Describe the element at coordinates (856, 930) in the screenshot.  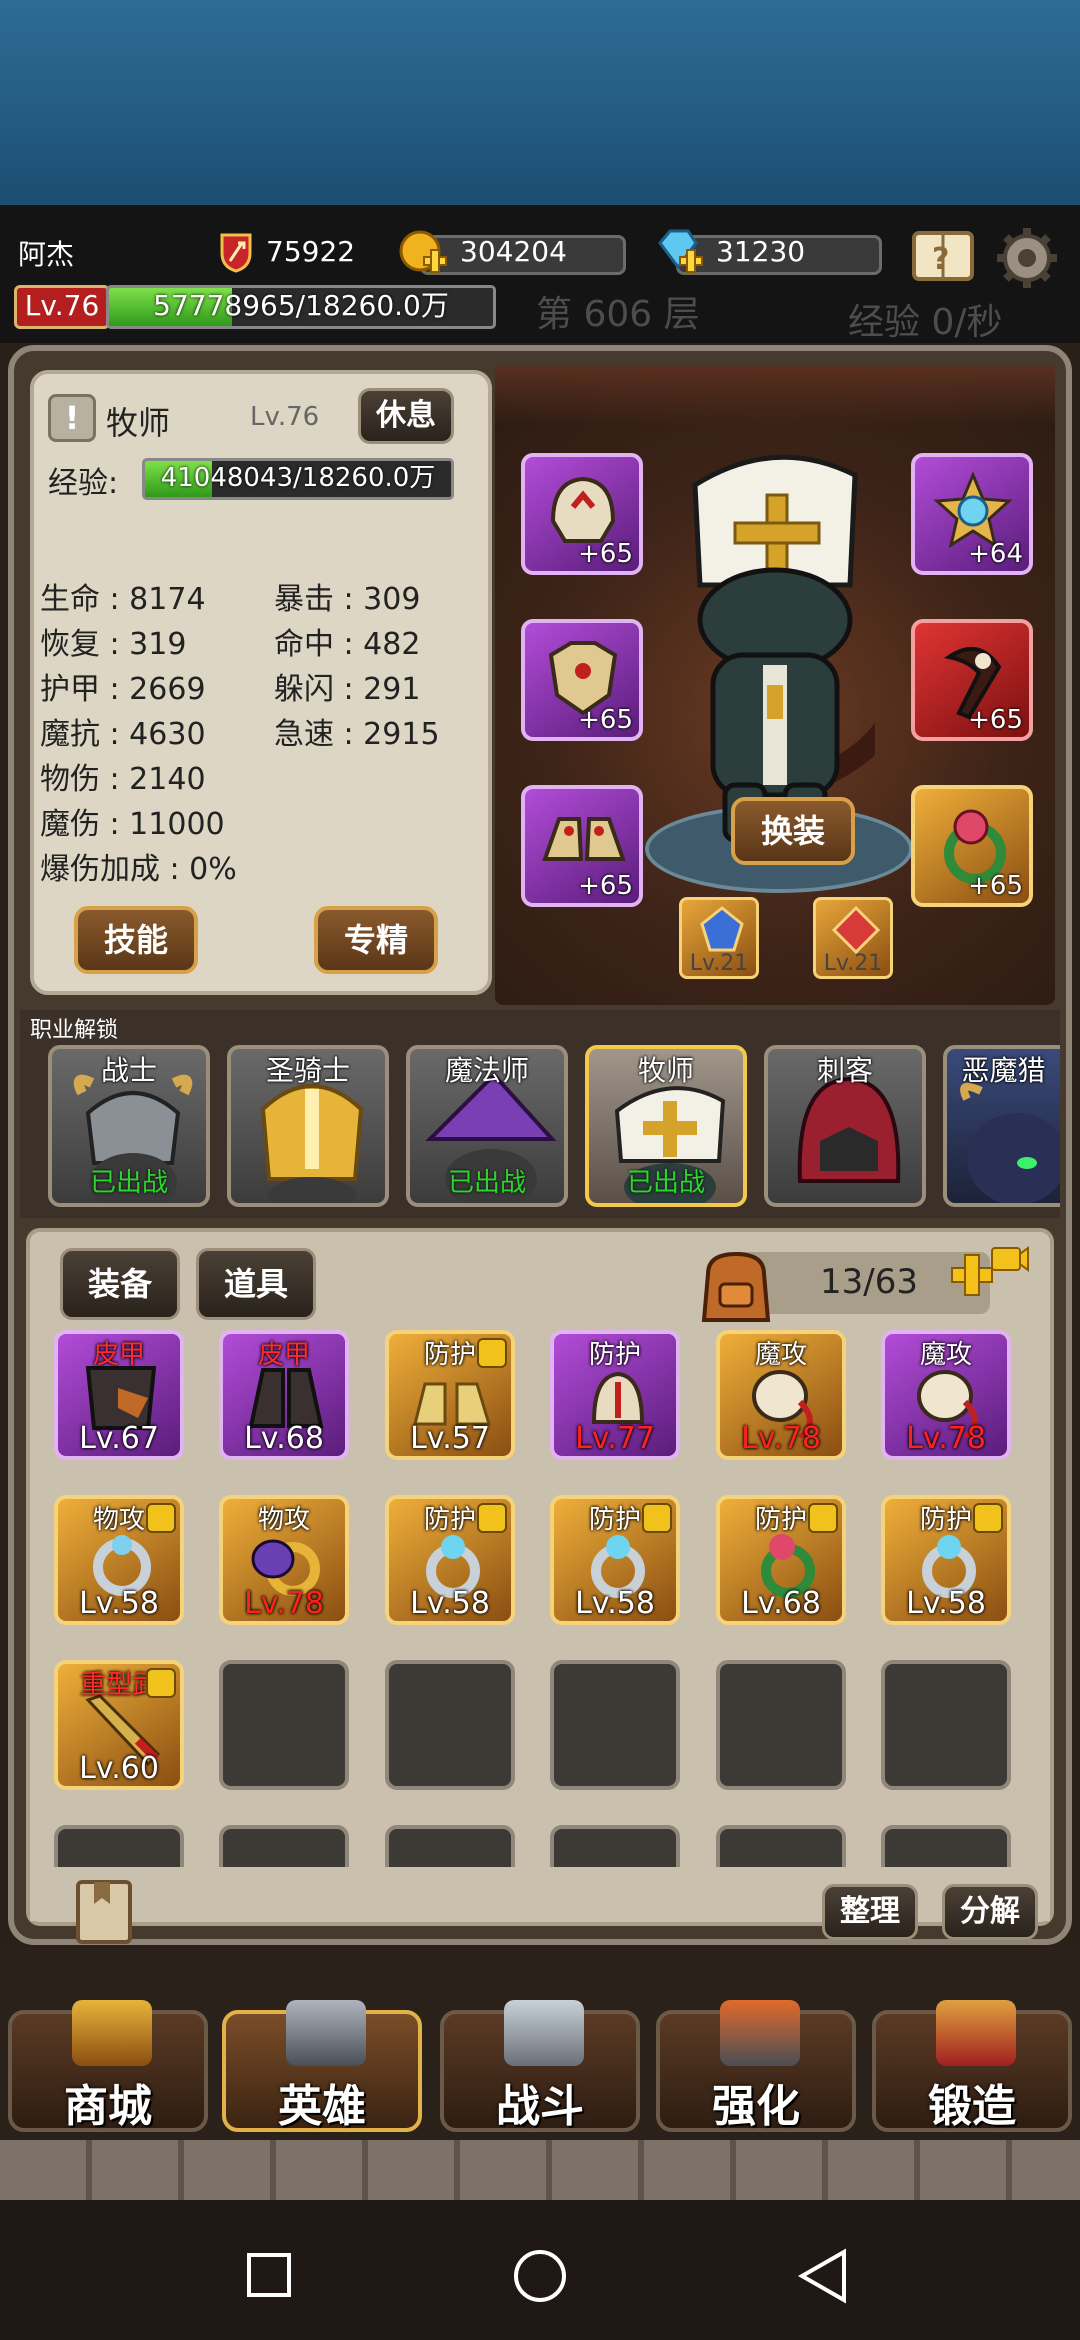
I see `red-gem-icon` at that location.